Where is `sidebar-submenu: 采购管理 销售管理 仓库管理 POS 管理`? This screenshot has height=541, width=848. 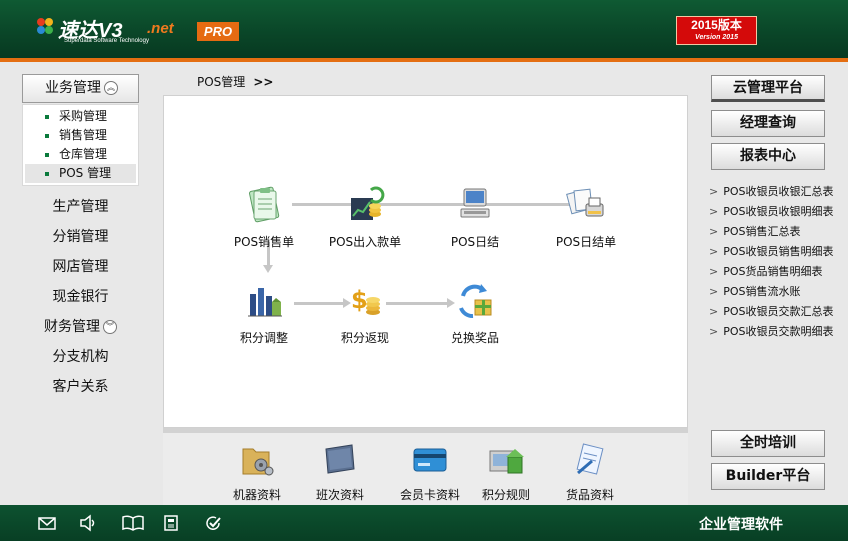
sidebar-submenu: 采购管理 销售管理 仓库管理 POS 管理 is located at coordinates (80, 145).